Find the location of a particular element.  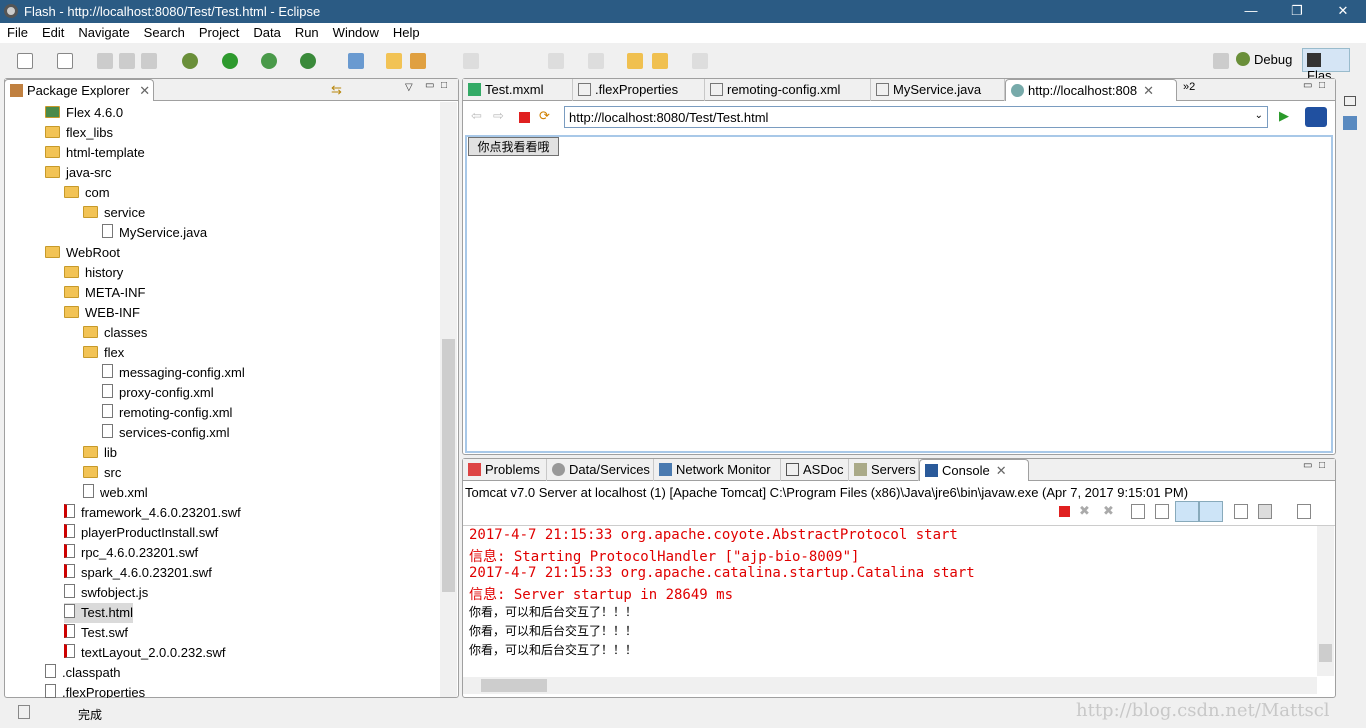

menu-help: Help is located at coordinates (406, 33).